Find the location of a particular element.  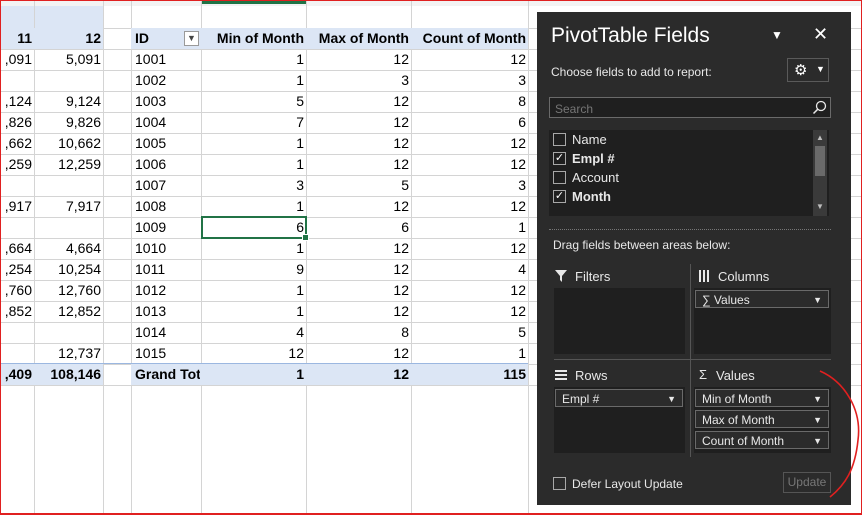

search-box is located at coordinates (690, 107).